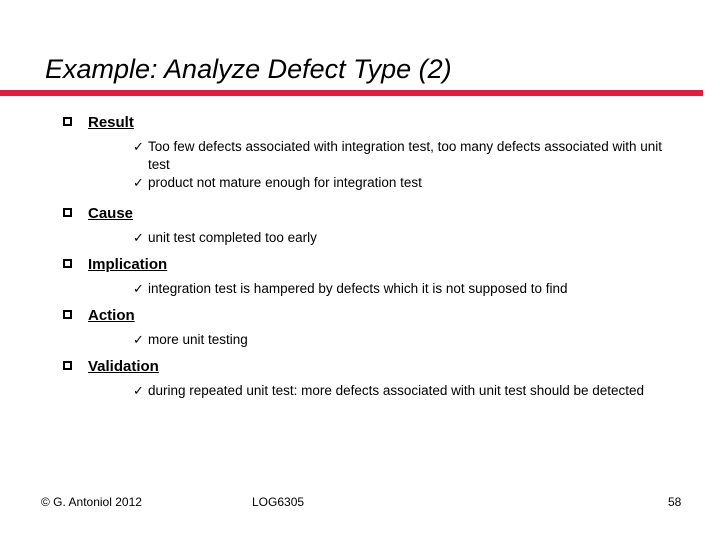 This screenshot has width=720, height=540. Describe the element at coordinates (675, 502) in the screenshot. I see `footer-page-number: 58` at that location.